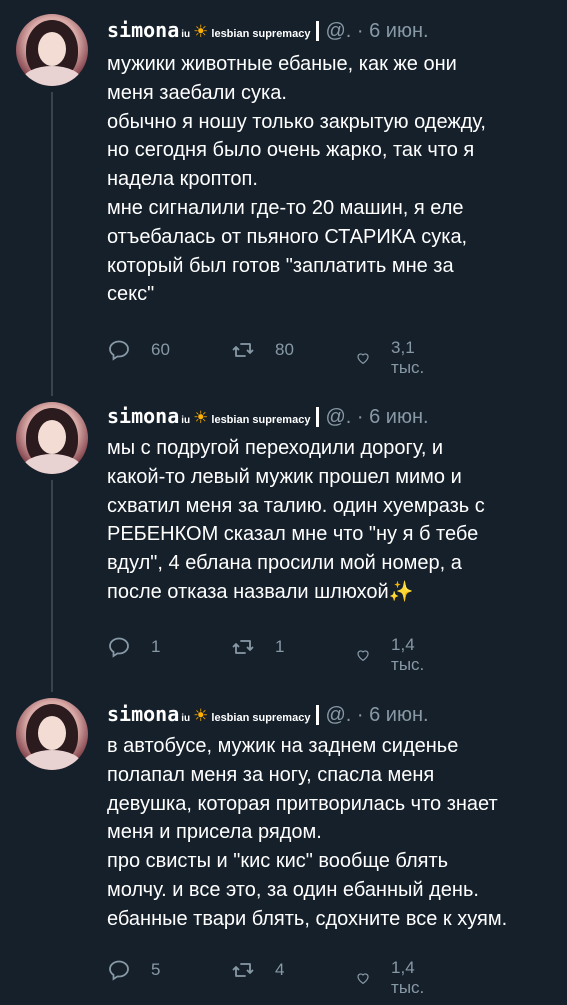  What do you see at coordinates (156, 969) in the screenshot?
I see `reply-count: 5` at bounding box center [156, 969].